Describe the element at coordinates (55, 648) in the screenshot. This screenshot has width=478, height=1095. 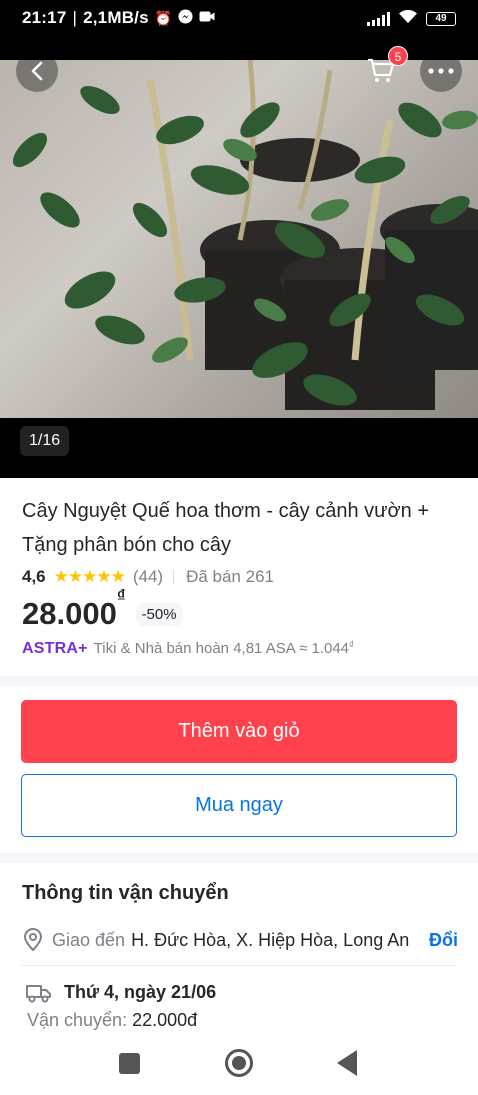
I see `astra-logo: ASTRA+` at that location.